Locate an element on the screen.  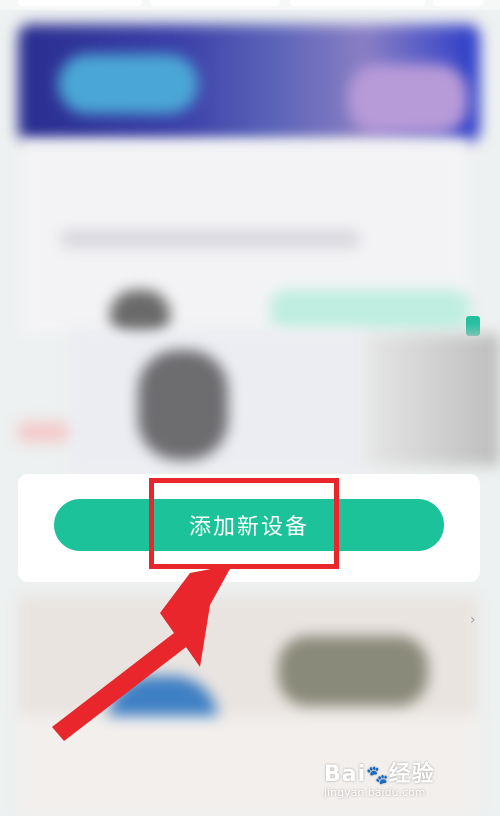
arrow-shape is located at coordinates (142, 653).